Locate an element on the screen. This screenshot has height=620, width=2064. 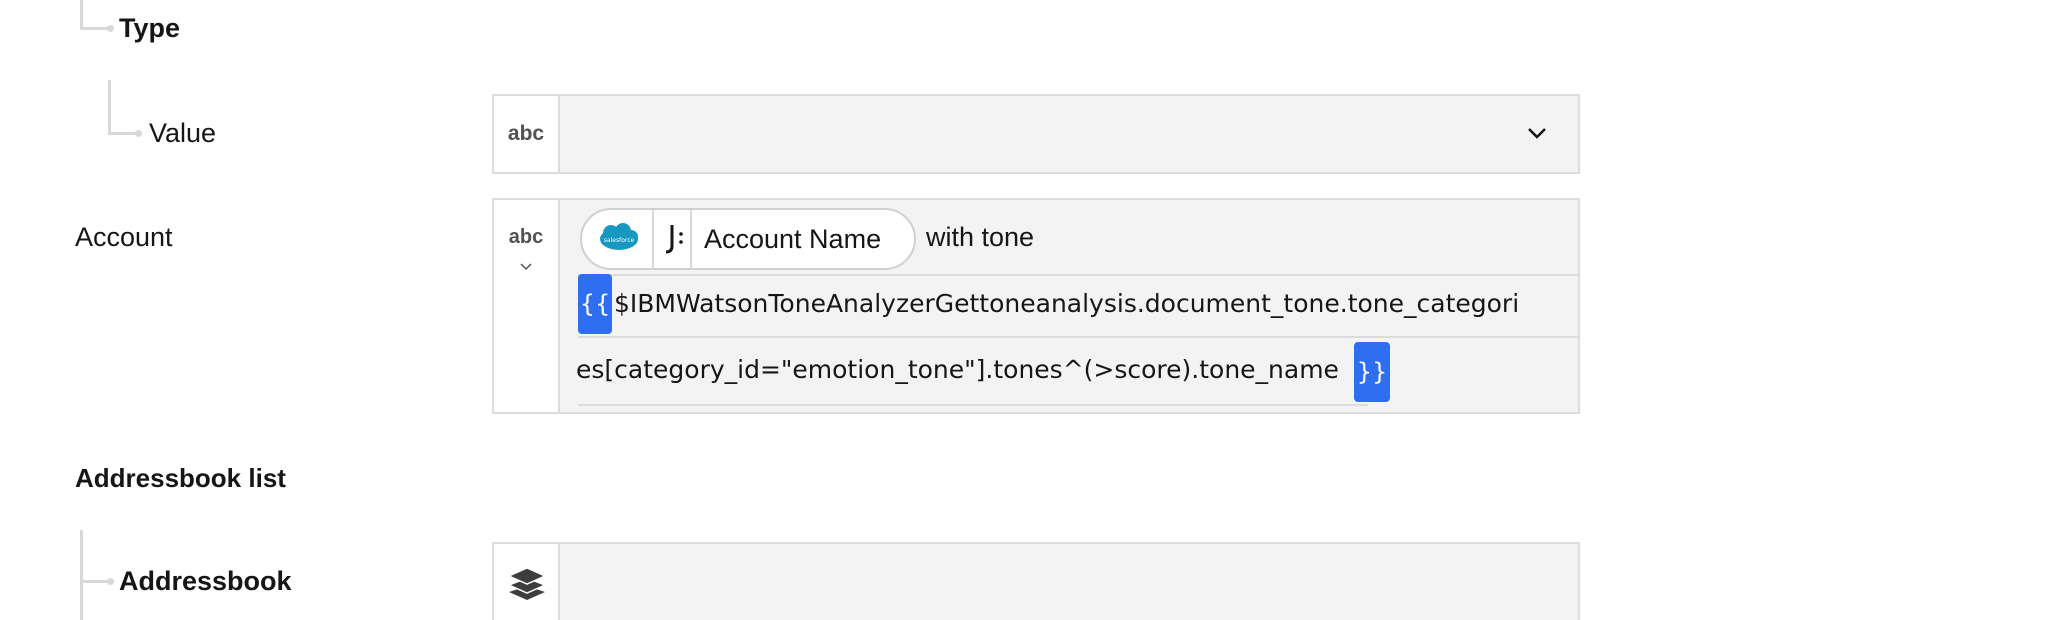
account-name-token-label: Account Name is located at coordinates (793, 239).